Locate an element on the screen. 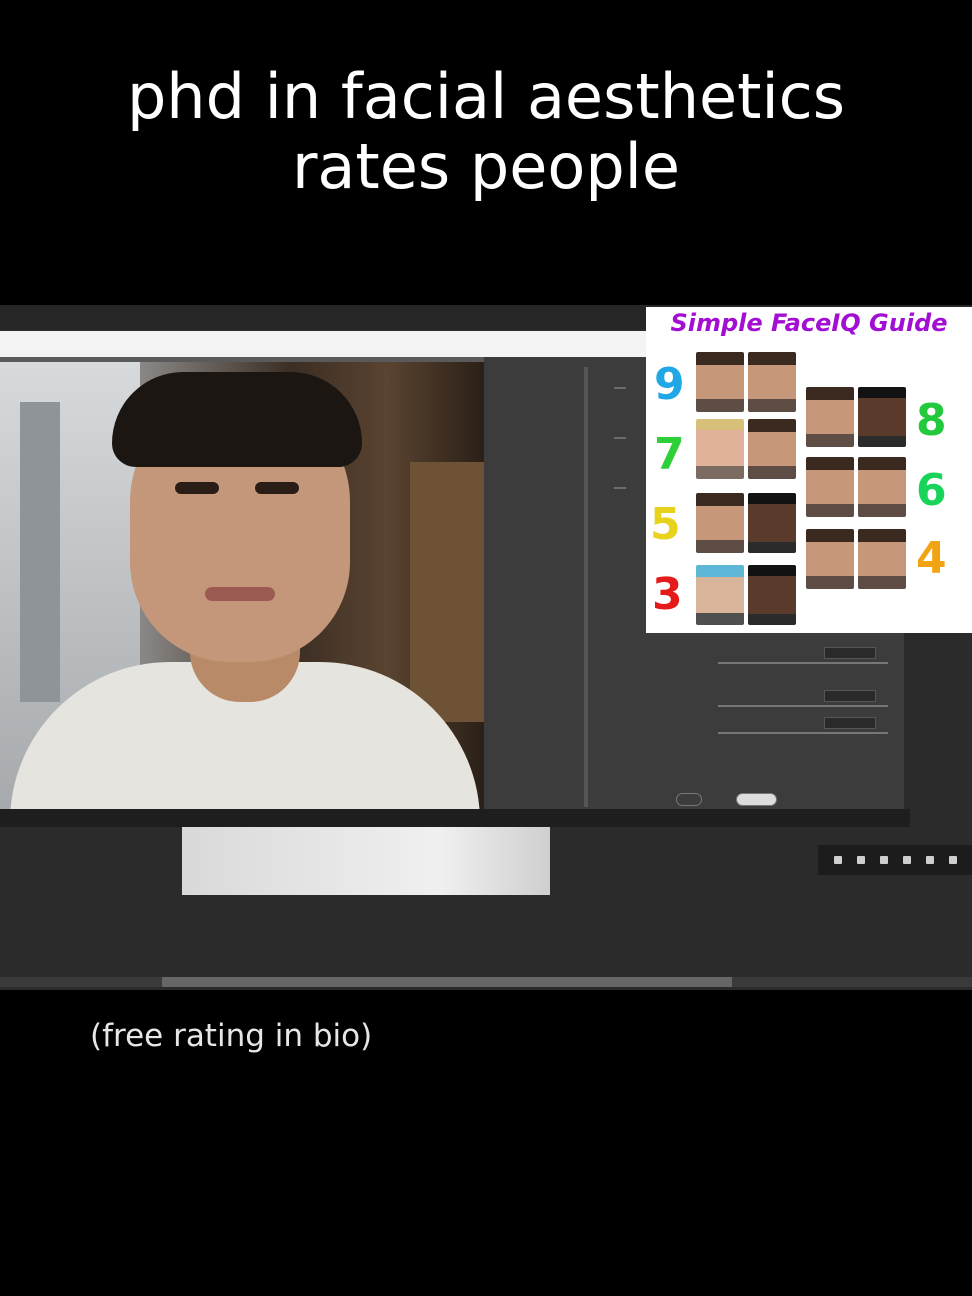  face-iq-guide: Simple FaceIQ Guide 9 8 7 6 5 4 3 is located at coordinates (809, 470).